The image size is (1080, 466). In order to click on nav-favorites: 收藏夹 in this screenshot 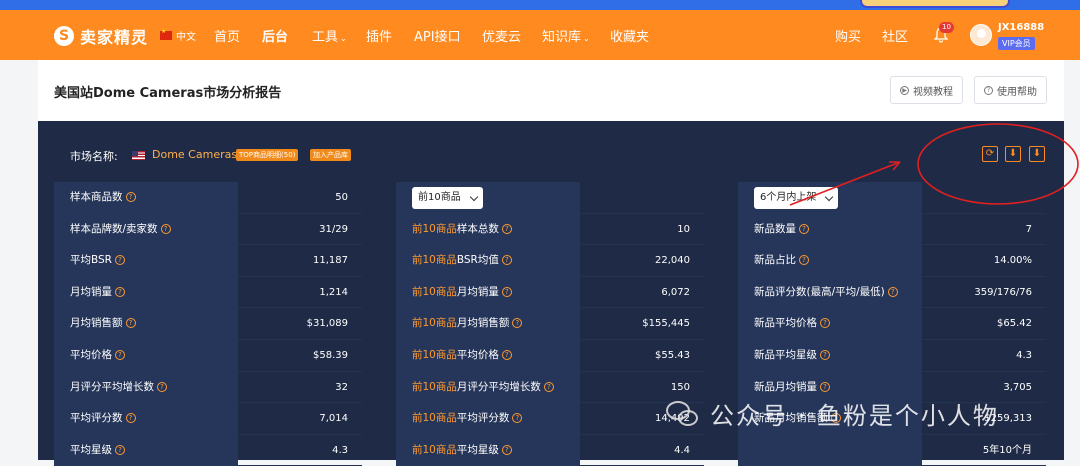, I will do `click(629, 35)`.